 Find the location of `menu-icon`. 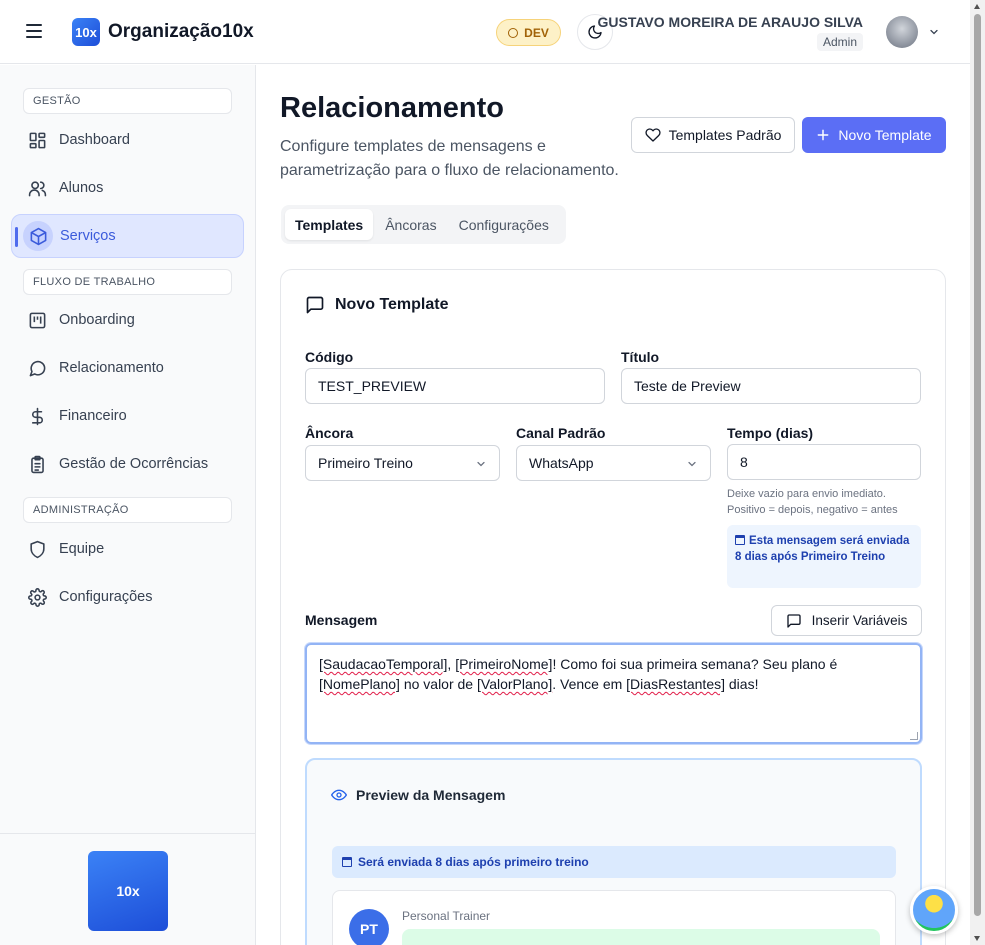

menu-icon is located at coordinates (34, 31).